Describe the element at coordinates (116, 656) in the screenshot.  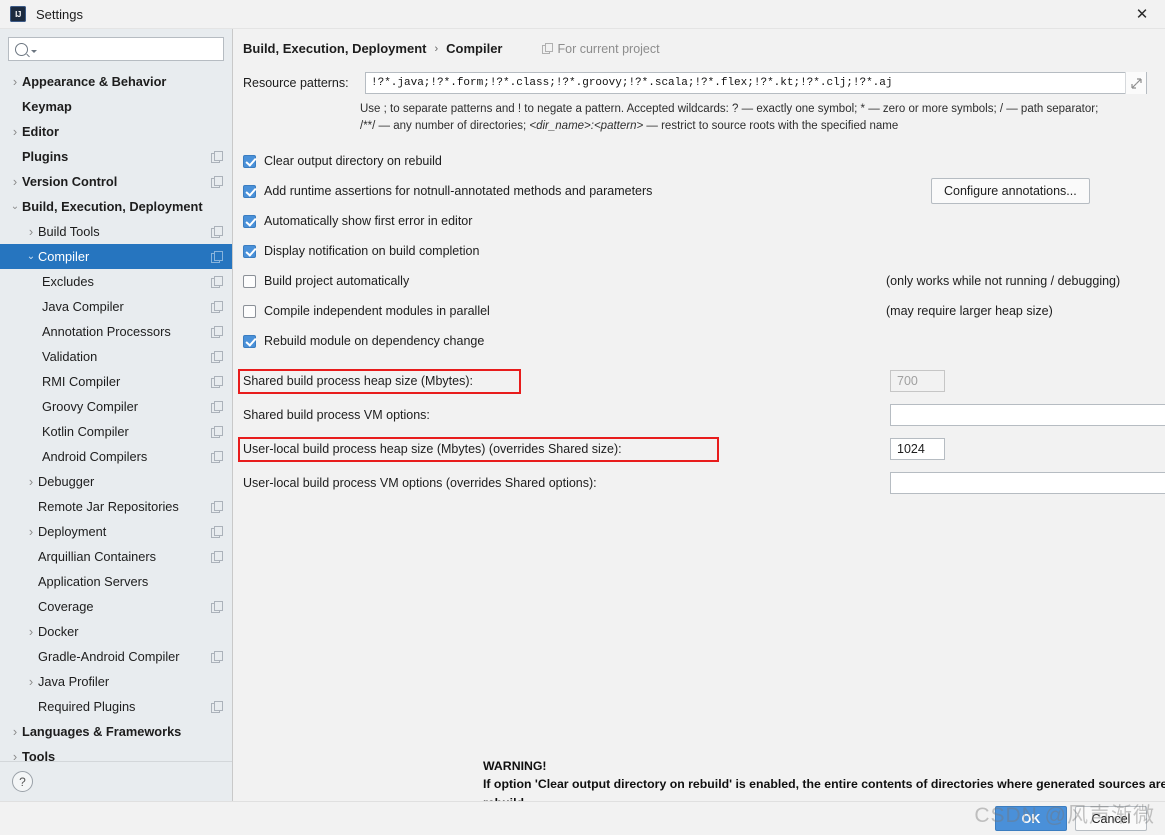
I see `sidebar-item-gradle-android-compiler: Gradle-Android Compiler` at that location.